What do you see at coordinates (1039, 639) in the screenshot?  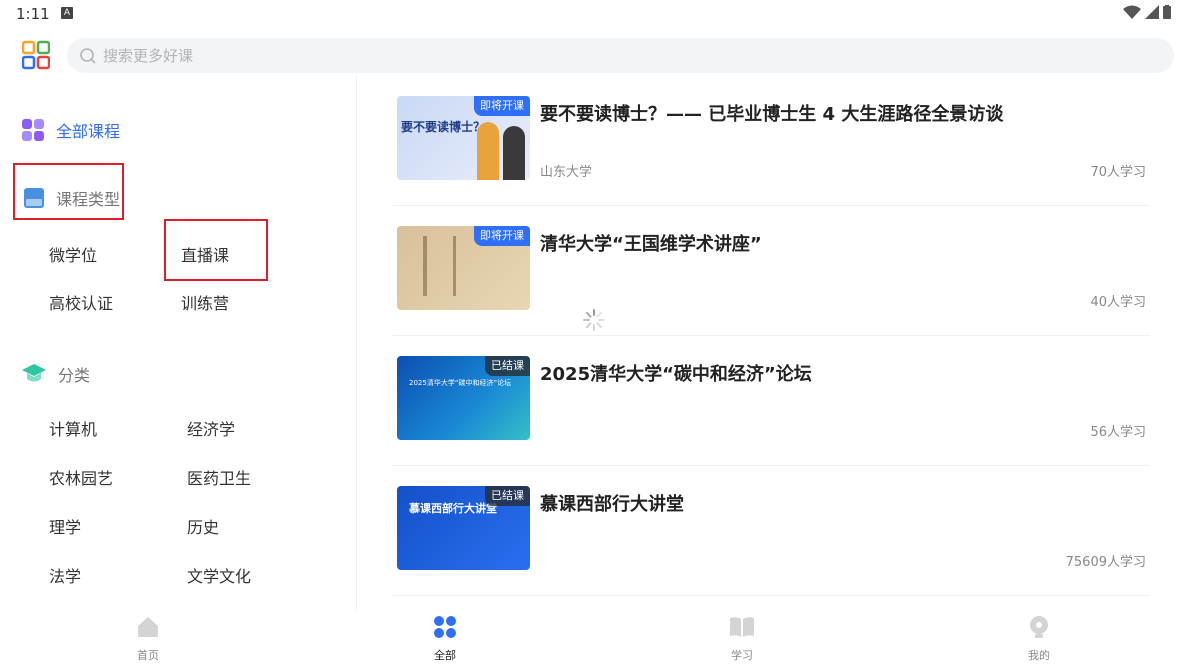 I see `nav-profile: 我的` at bounding box center [1039, 639].